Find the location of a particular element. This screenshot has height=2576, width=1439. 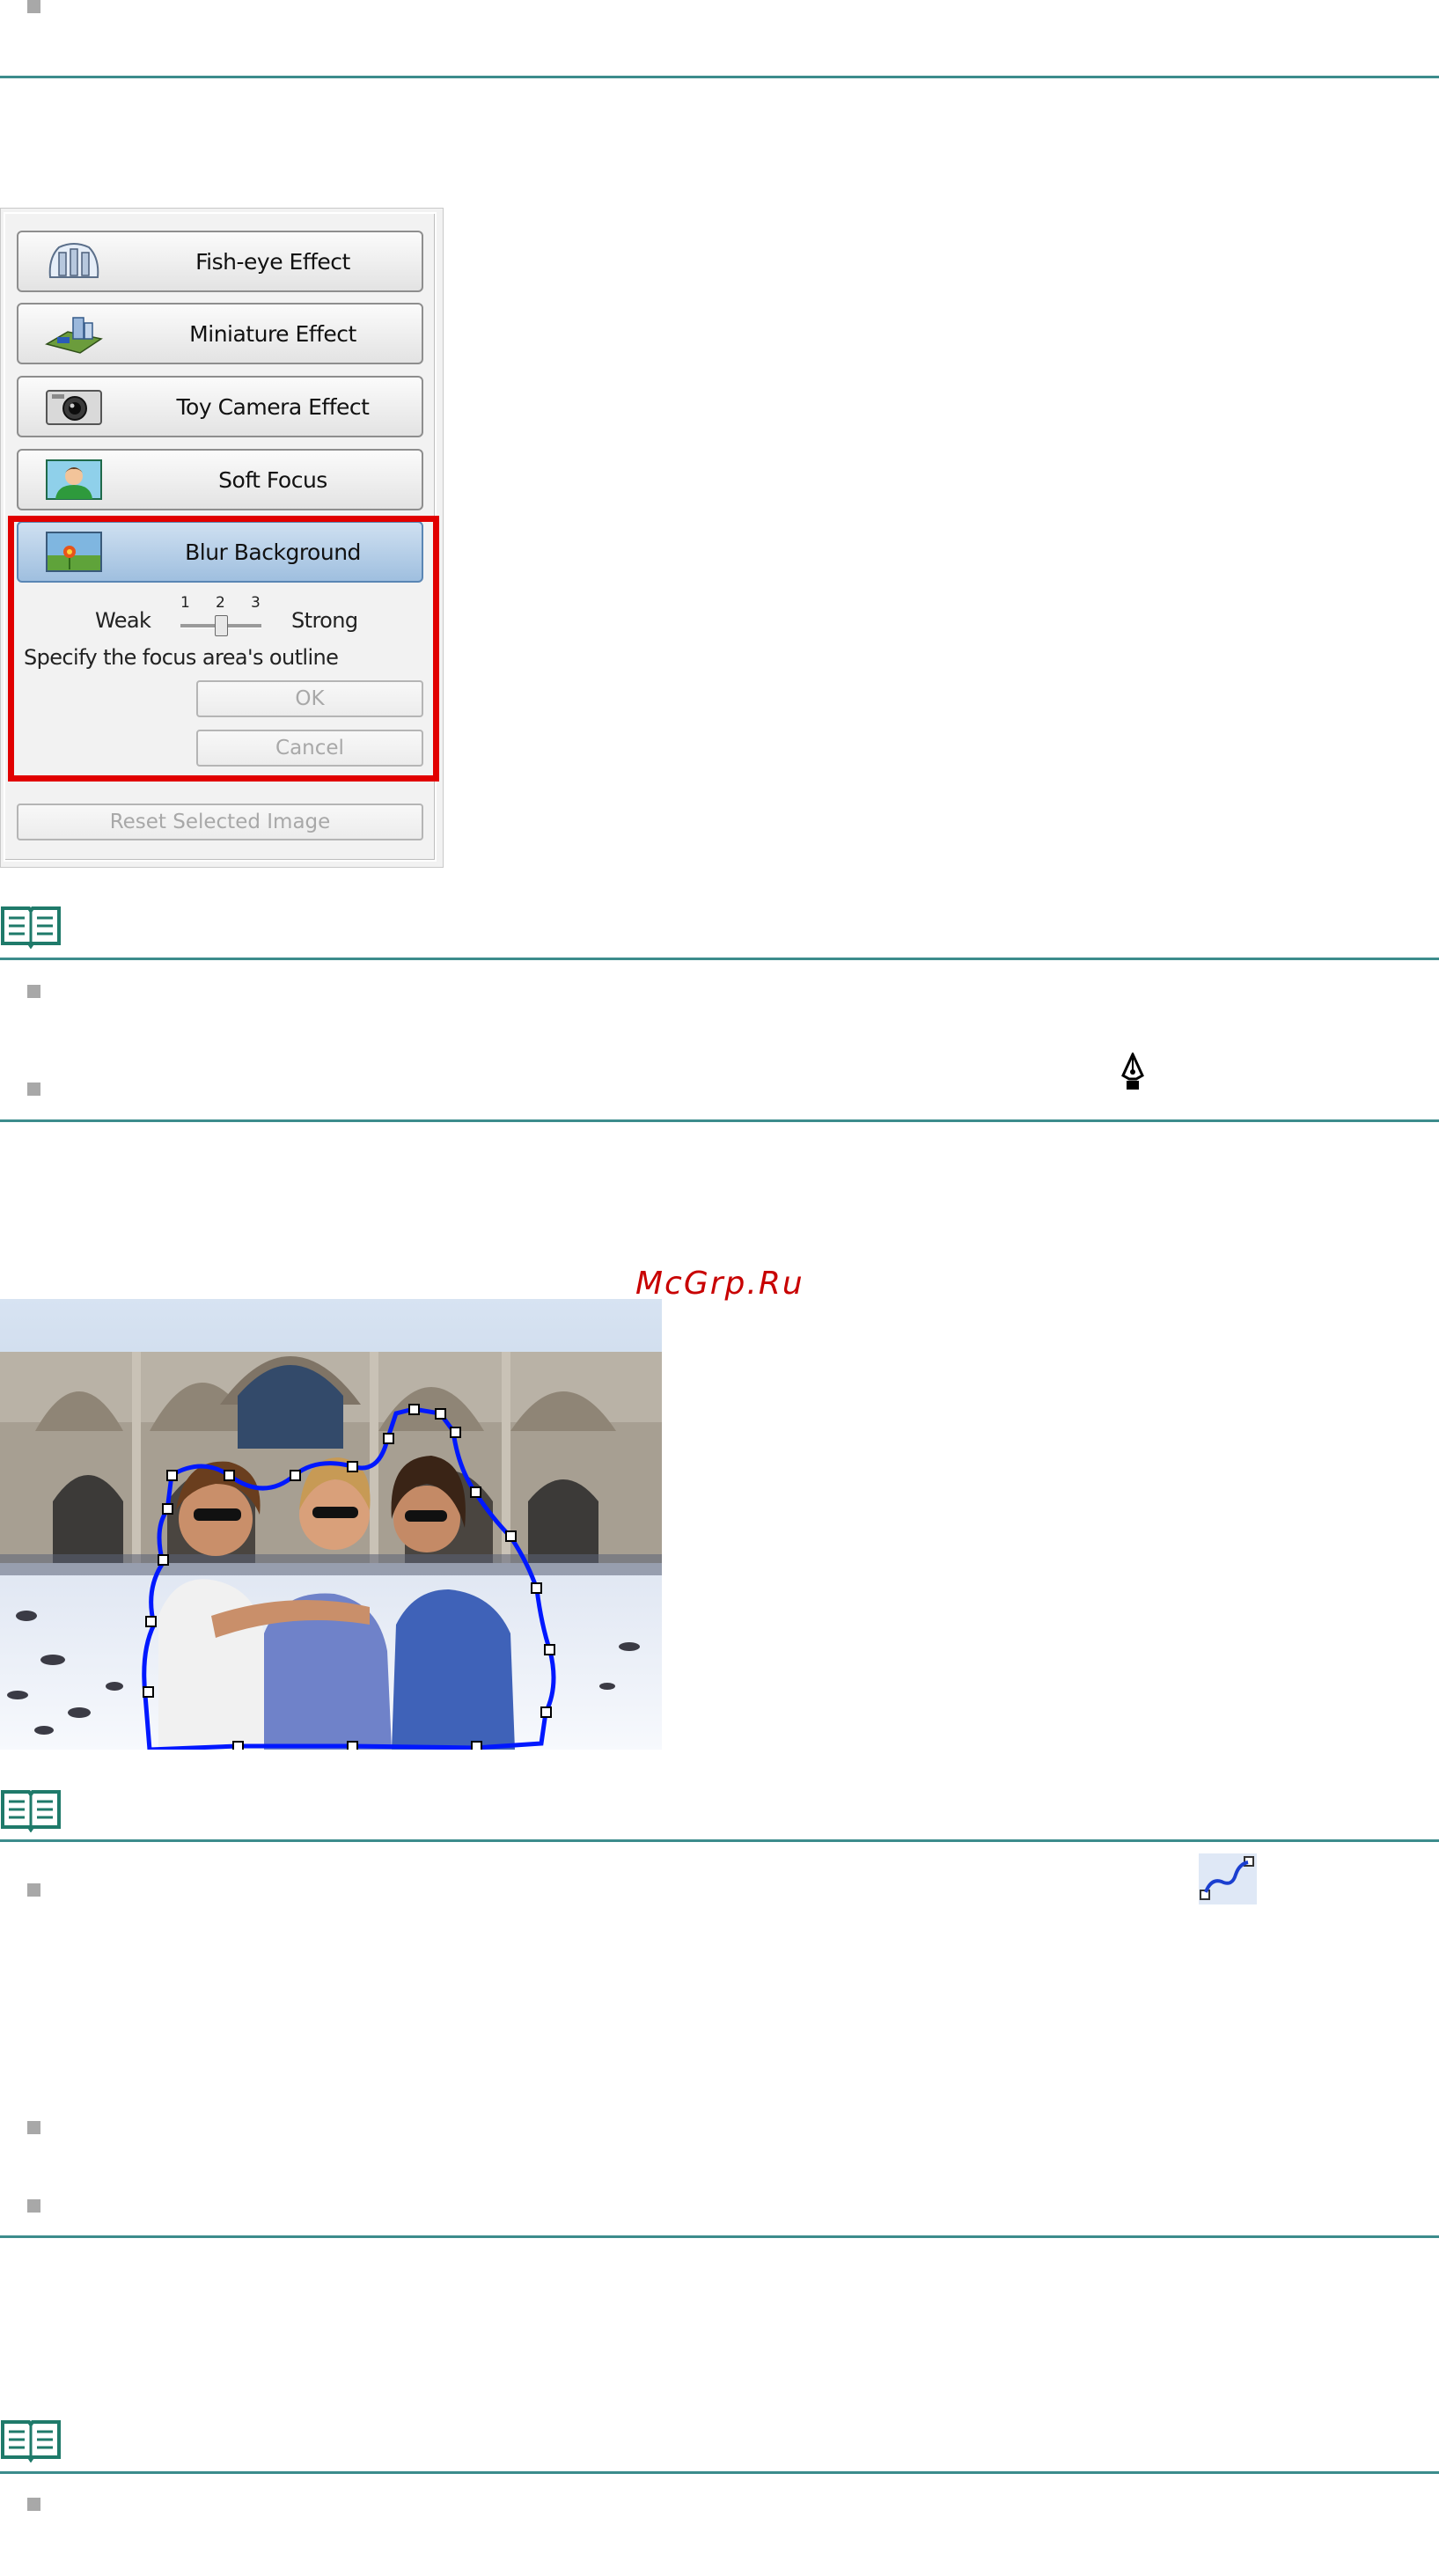

effect-label: Toy Camera Effect is located at coordinates (273, 406).